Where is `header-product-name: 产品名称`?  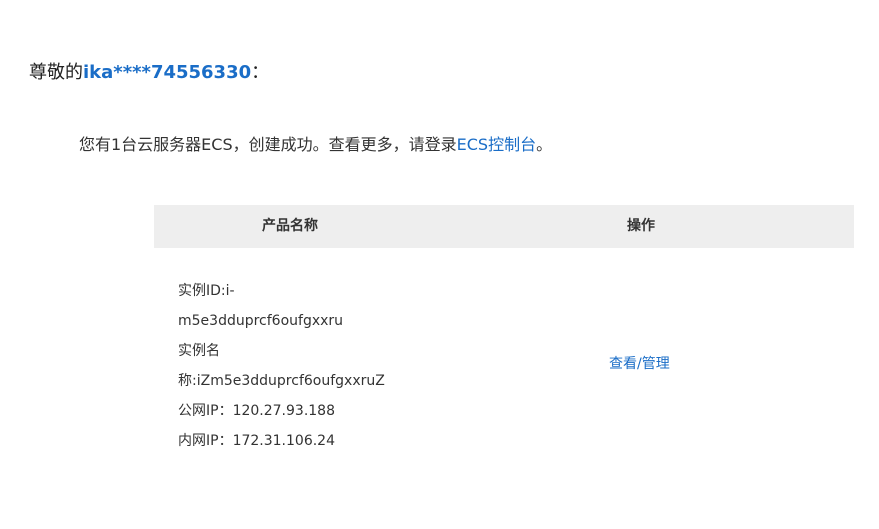
header-product-name: 产品名称 is located at coordinates (290, 226).